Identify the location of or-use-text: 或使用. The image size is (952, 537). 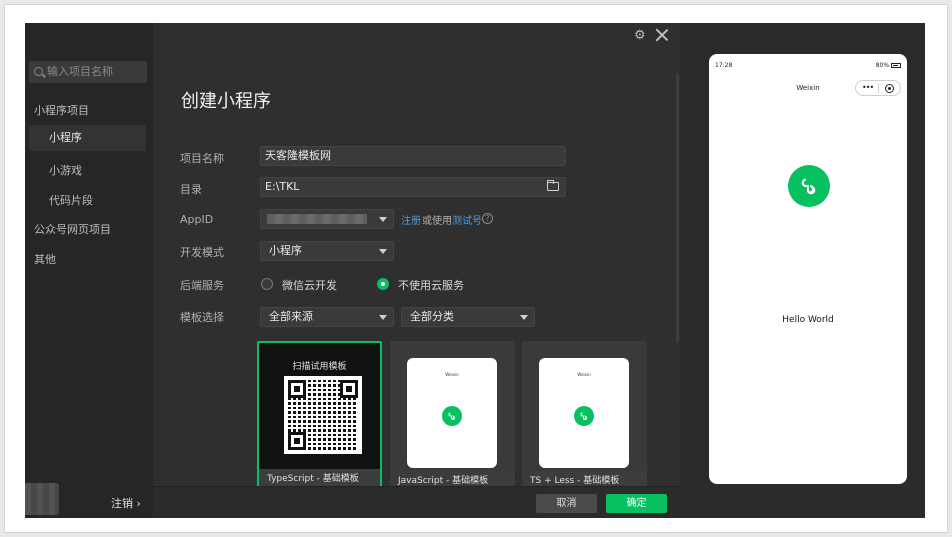
(437, 221).